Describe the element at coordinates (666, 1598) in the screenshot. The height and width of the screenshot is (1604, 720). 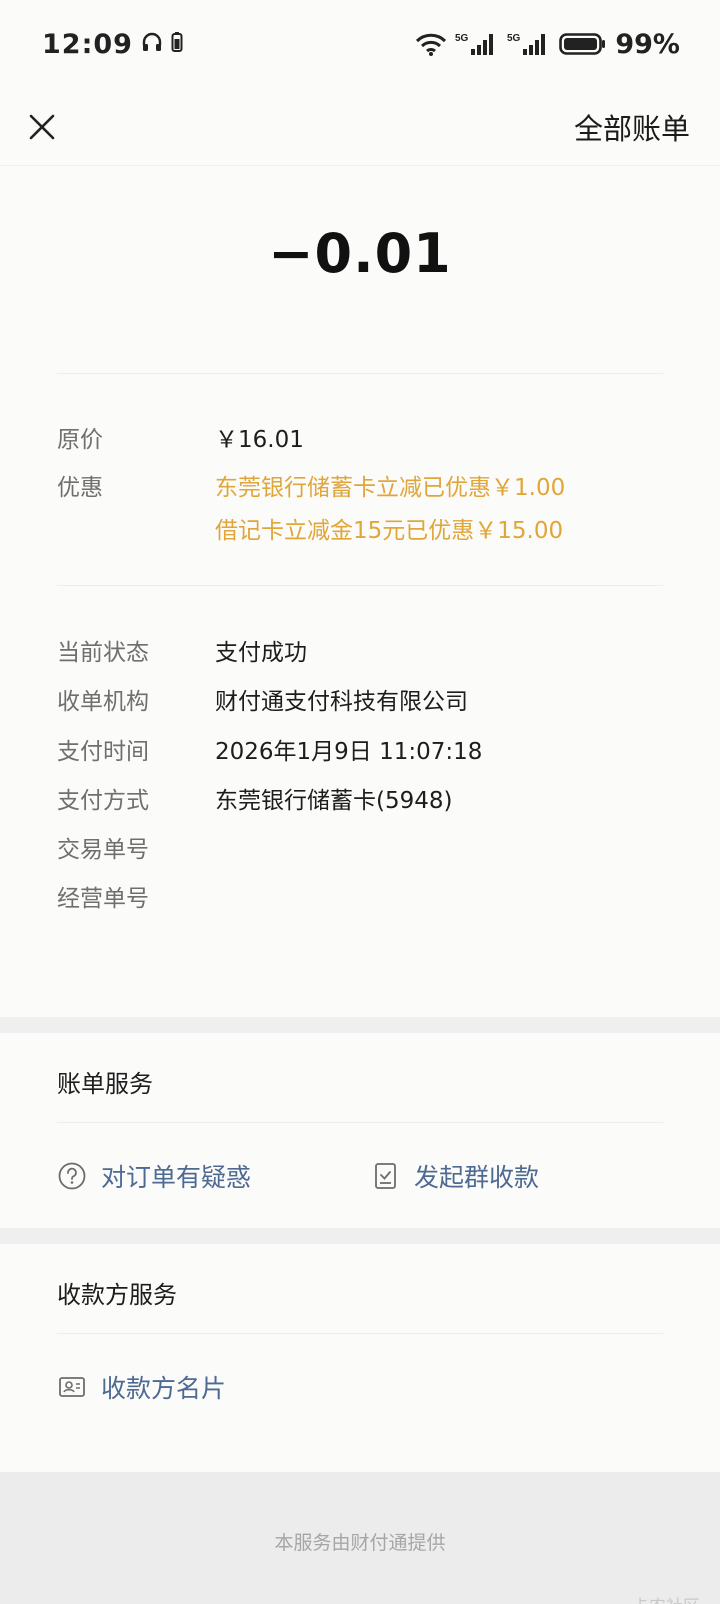
I see `watermark: 卡农社区` at that location.